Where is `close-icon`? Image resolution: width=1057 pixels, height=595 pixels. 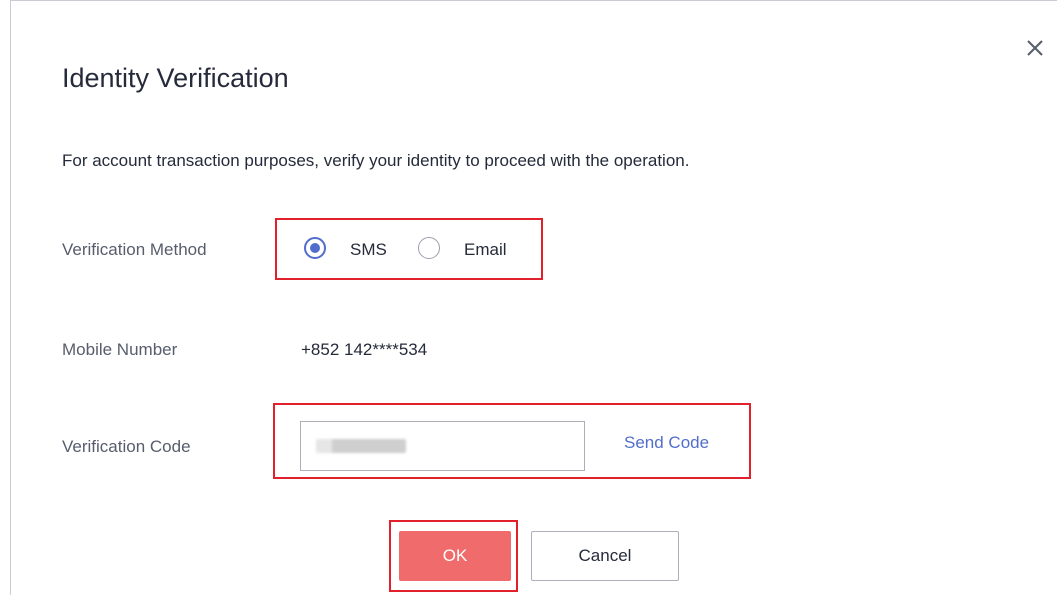 close-icon is located at coordinates (1035, 48).